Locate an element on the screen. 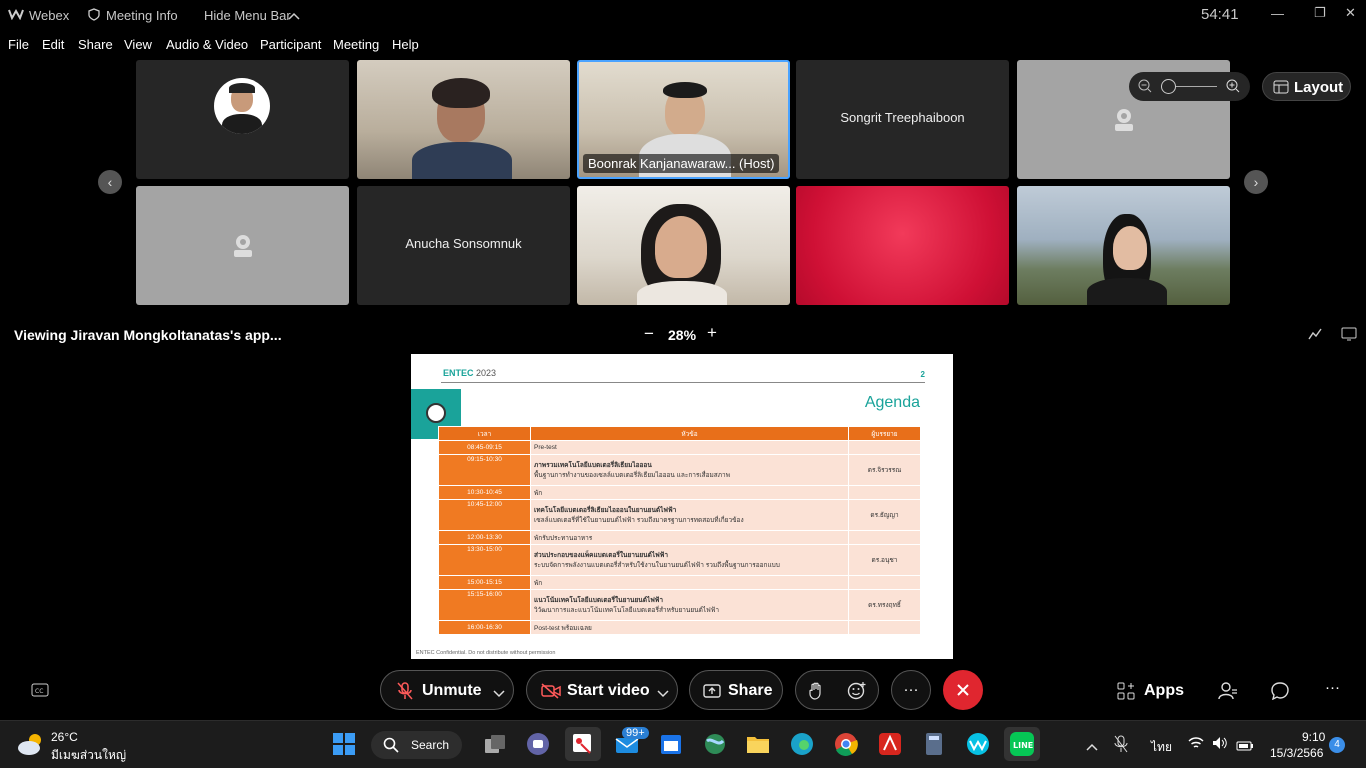  clock-time: 9:10 is located at coordinates (1313, 737).